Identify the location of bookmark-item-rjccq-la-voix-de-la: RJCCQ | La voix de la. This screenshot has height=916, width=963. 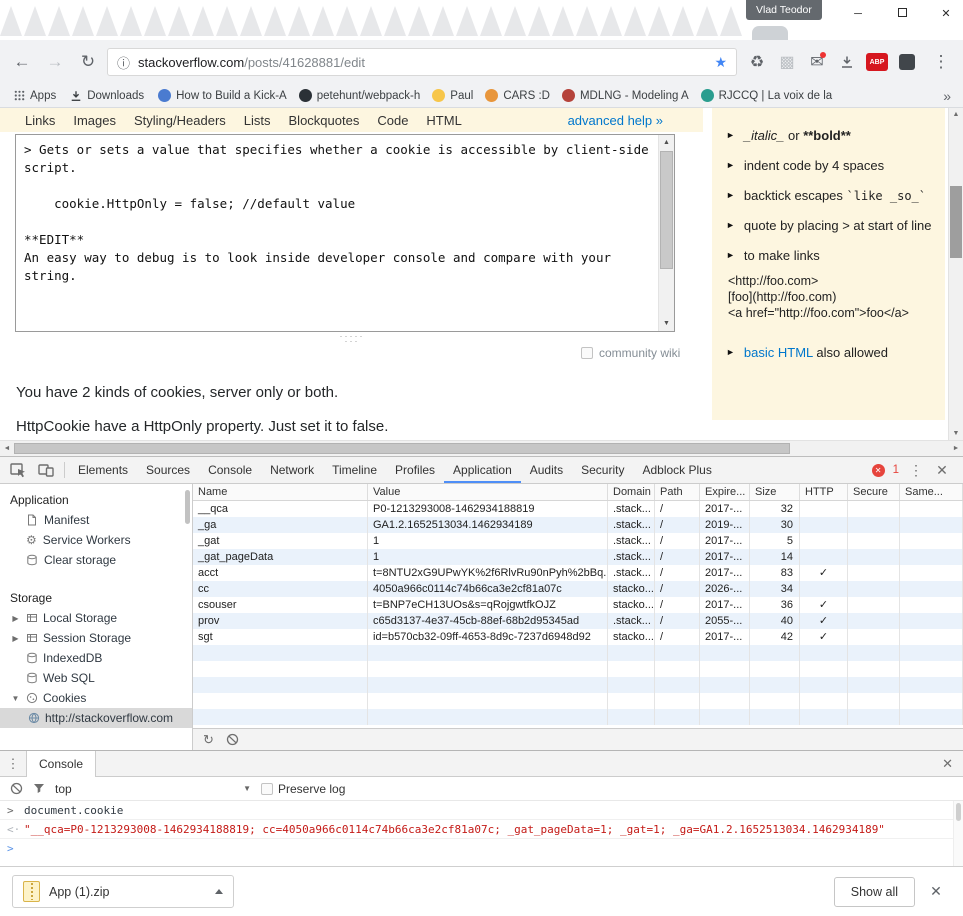
(767, 95).